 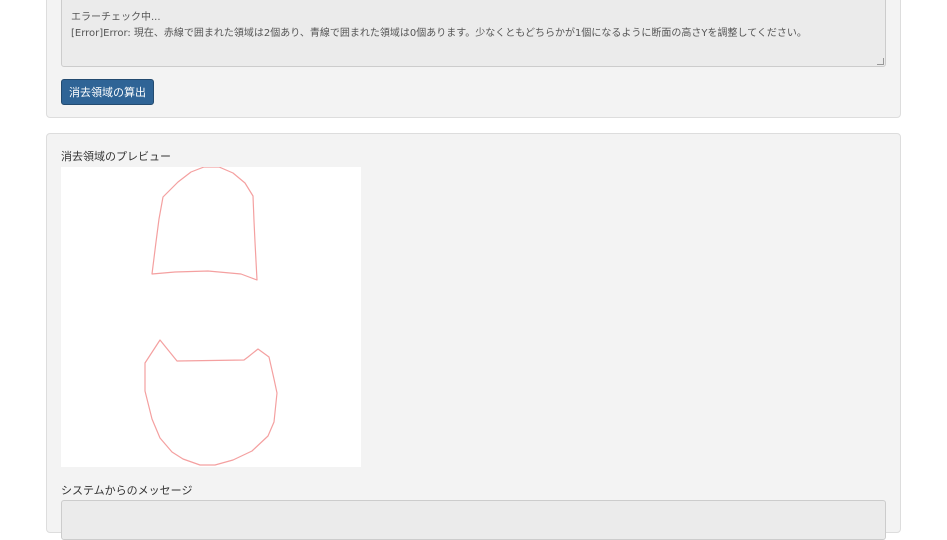 What do you see at coordinates (107, 92) in the screenshot?
I see `compute-erase-region-button: 消去領域の算出` at bounding box center [107, 92].